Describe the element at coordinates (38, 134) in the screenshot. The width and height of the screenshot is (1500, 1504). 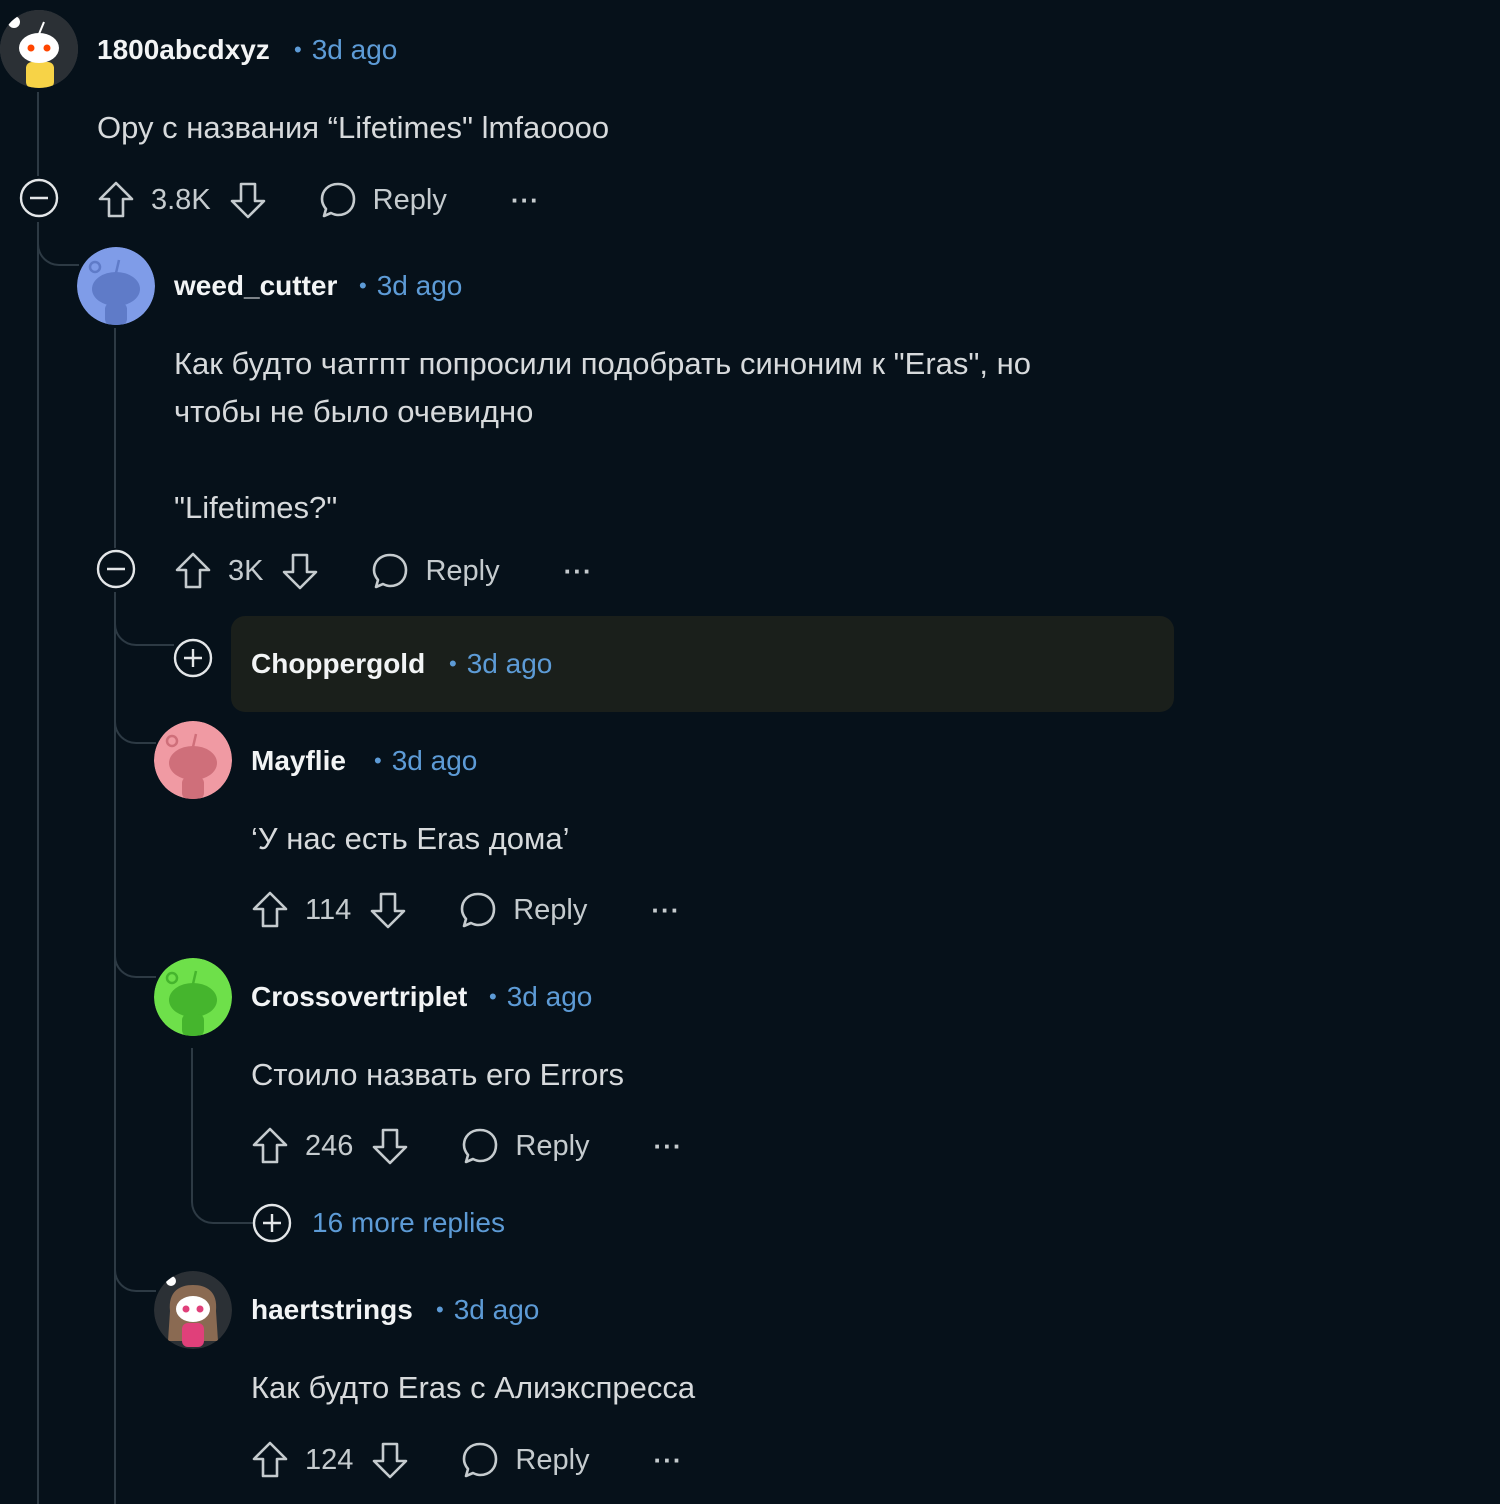
I see `thread-line-root` at that location.